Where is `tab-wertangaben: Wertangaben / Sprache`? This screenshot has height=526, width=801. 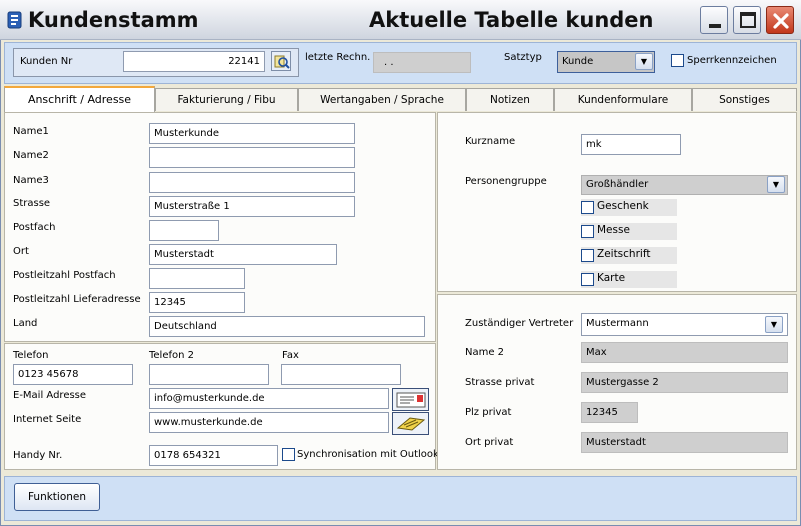
tab-wertangaben: Wertangaben / Sprache is located at coordinates (382, 99).